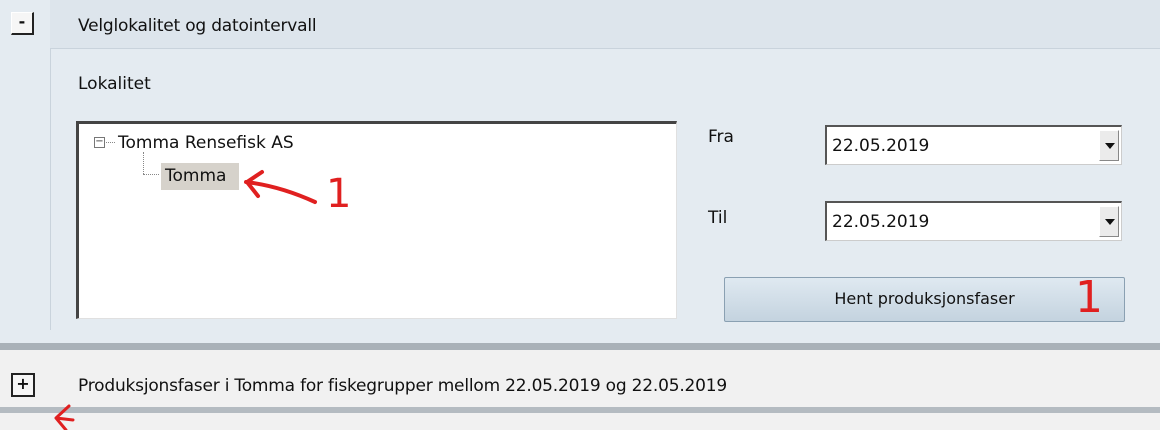 Image resolution: width=1160 pixels, height=430 pixels. What do you see at coordinates (64, 417) in the screenshot?
I see `arrow-annotation-bottom` at bounding box center [64, 417].